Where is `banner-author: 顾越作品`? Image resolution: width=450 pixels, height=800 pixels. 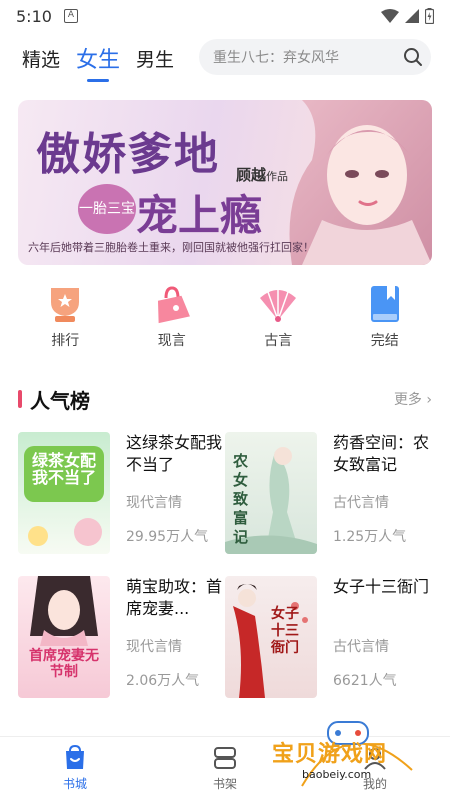
banner-author: 顾越作品 is located at coordinates (262, 174).